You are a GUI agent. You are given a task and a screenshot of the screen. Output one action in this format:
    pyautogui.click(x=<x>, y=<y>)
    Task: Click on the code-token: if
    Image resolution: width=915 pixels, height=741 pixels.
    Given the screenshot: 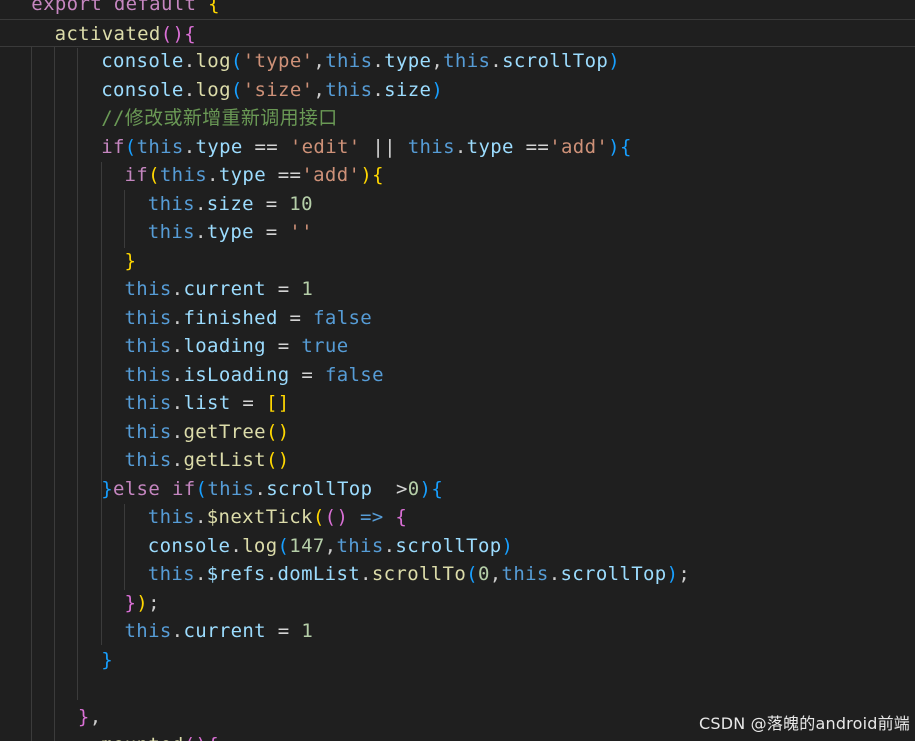 What is the action you would take?
    pyautogui.click(x=113, y=146)
    